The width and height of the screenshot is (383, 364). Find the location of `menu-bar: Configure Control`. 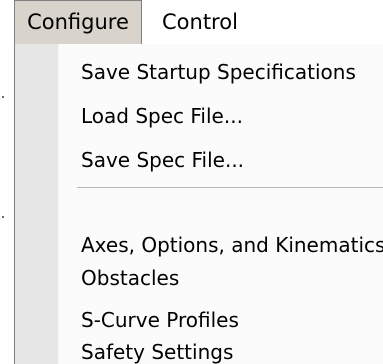

menu-bar: Configure Control is located at coordinates (191, 22).